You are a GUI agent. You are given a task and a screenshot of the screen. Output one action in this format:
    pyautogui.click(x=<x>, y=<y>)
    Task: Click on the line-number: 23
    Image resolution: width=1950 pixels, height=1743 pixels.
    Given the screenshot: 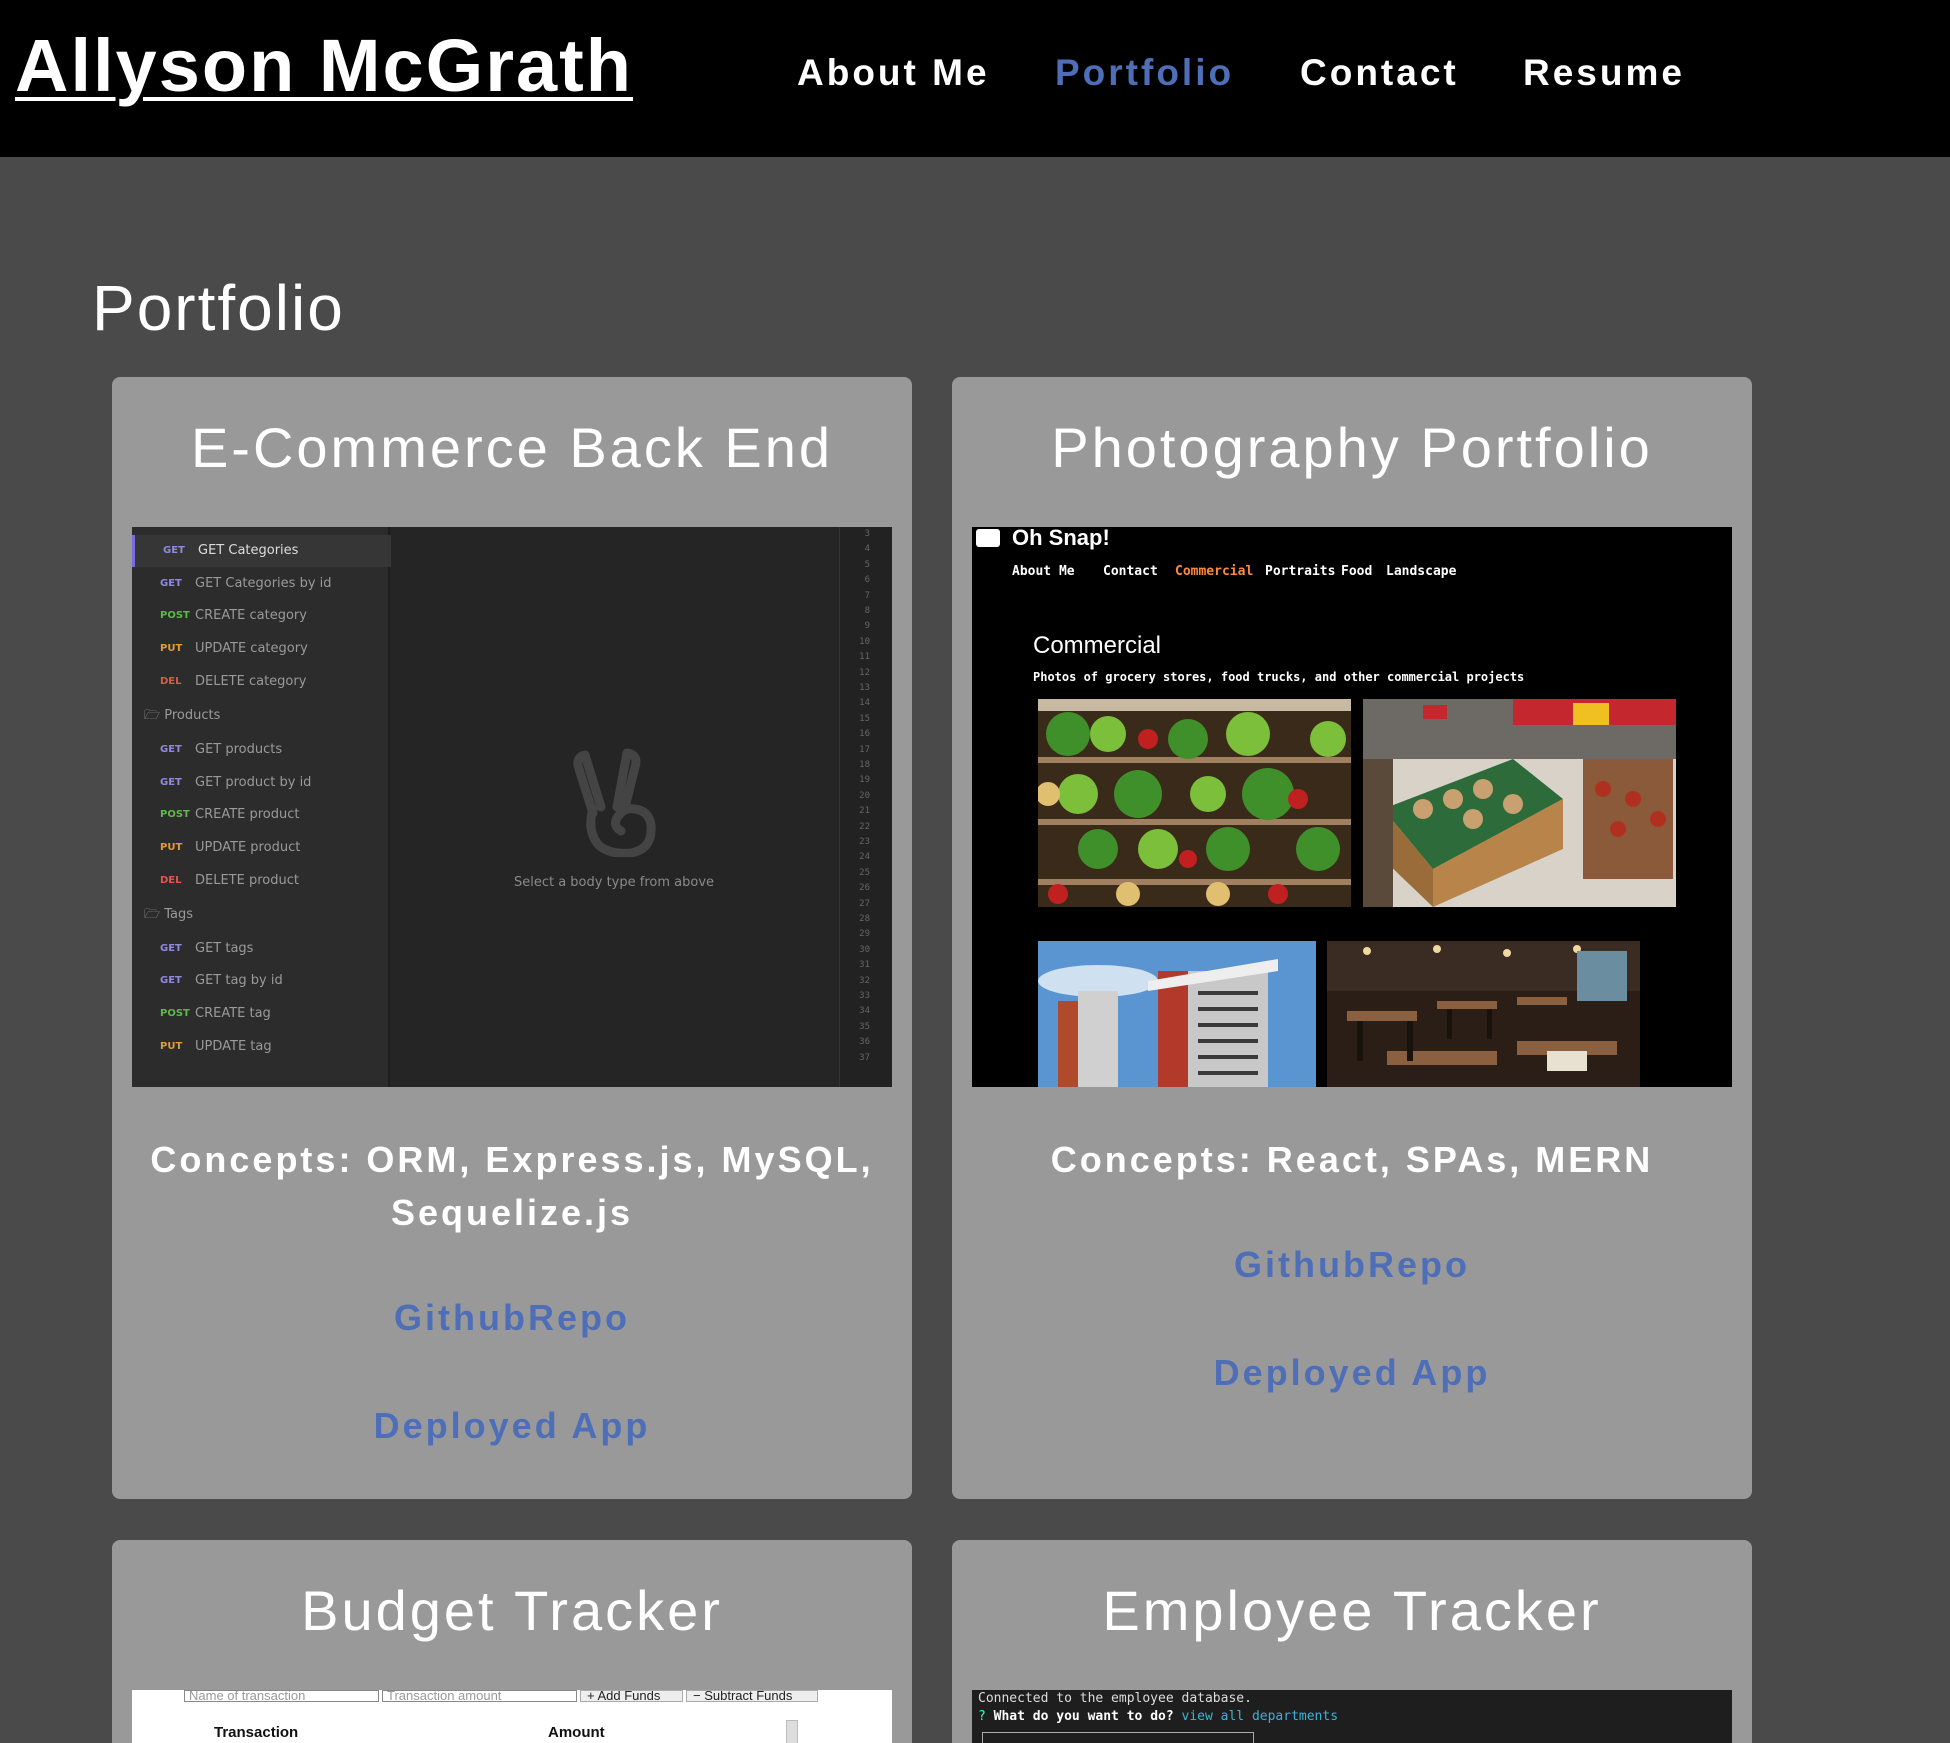 What is the action you would take?
    pyautogui.click(x=864, y=842)
    